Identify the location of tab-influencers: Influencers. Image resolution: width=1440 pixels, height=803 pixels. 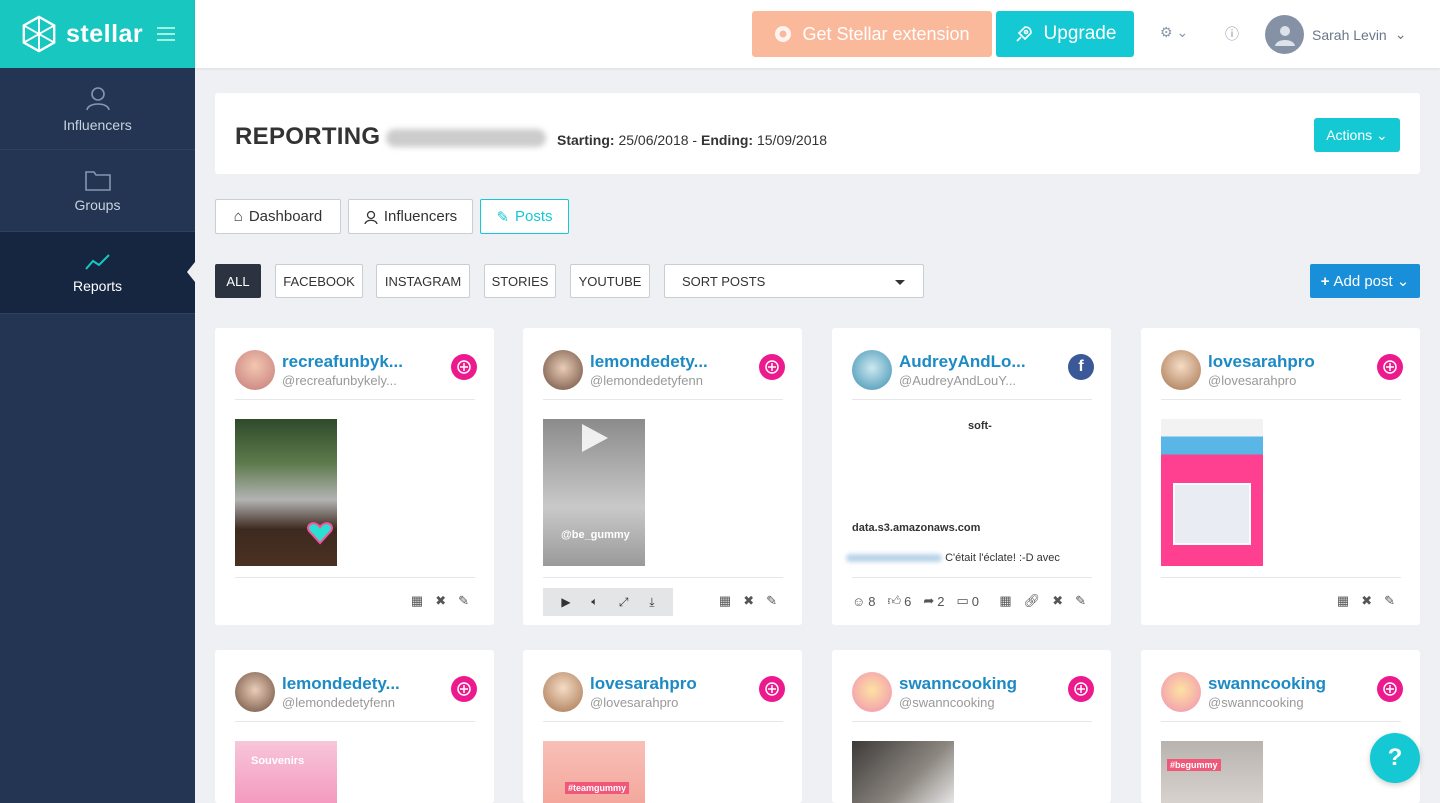
(410, 216).